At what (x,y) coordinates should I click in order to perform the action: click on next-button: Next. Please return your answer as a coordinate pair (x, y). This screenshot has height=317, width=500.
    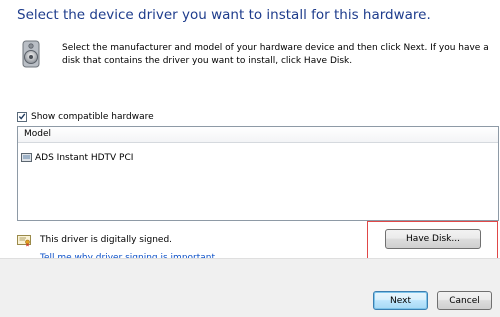
    Looking at the image, I should click on (400, 300).